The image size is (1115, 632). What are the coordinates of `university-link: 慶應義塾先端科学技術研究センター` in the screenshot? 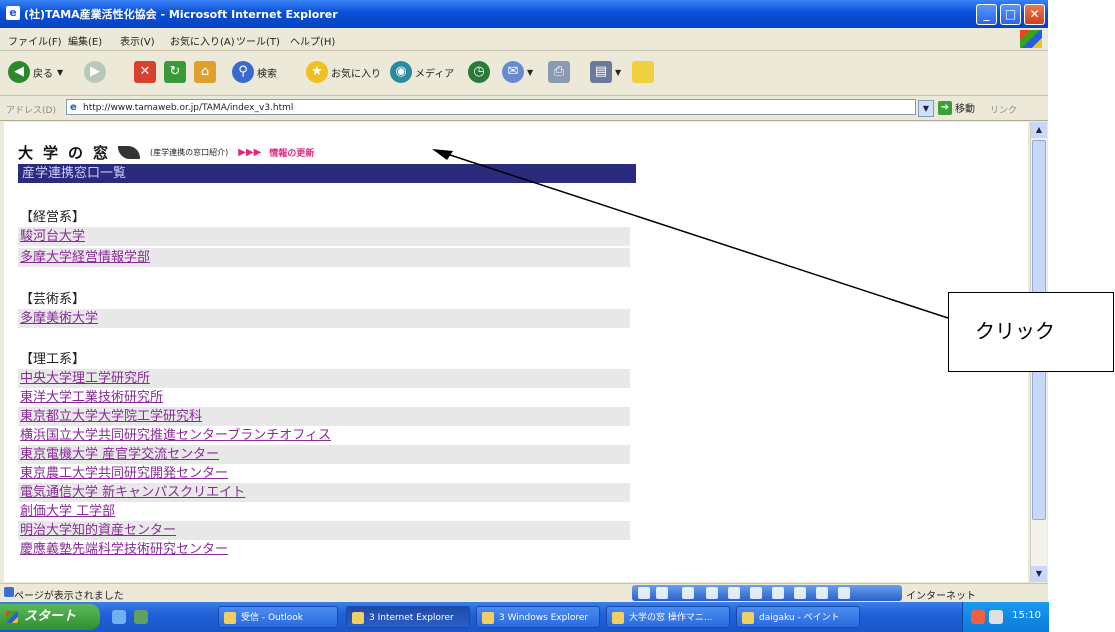 It's located at (124, 549).